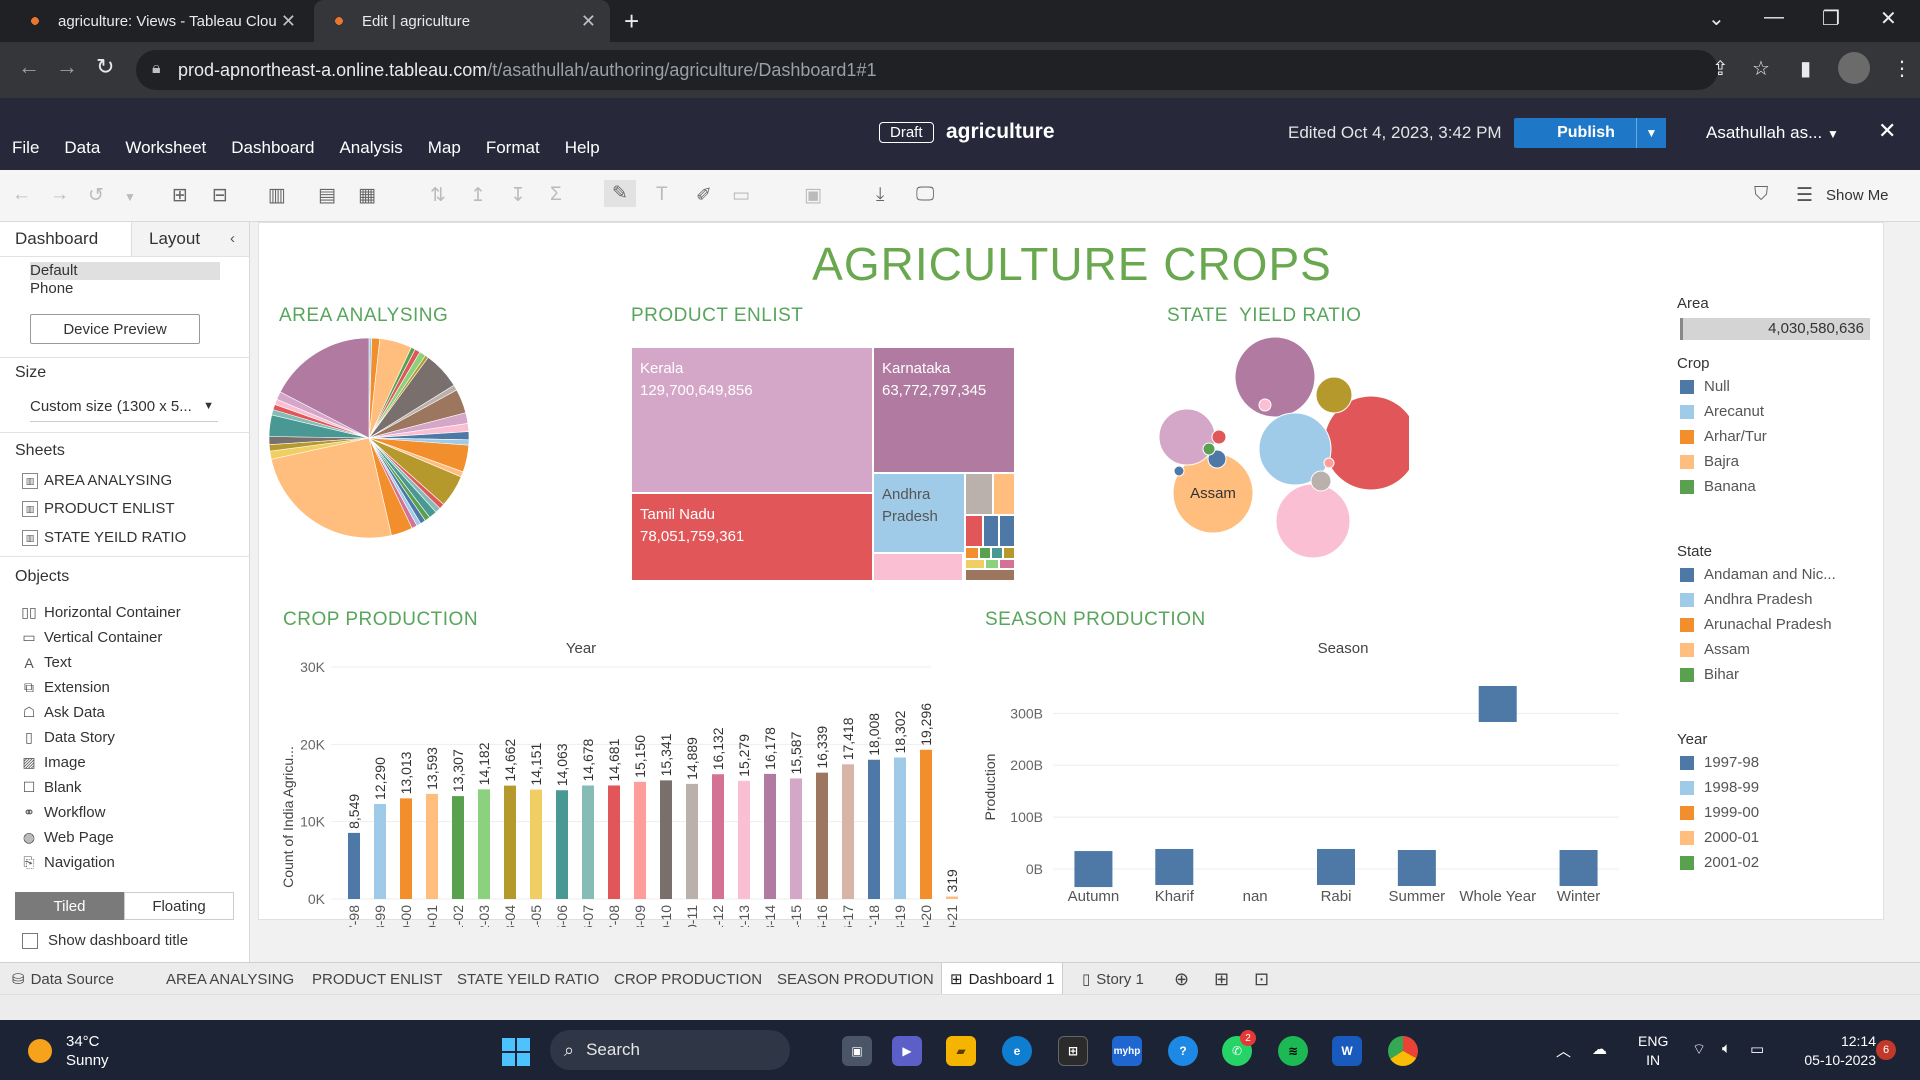 Image resolution: width=1920 pixels, height=1080 pixels. What do you see at coordinates (688, 979) in the screenshot?
I see `tab-crop-production: CROP PRODUCTION` at bounding box center [688, 979].